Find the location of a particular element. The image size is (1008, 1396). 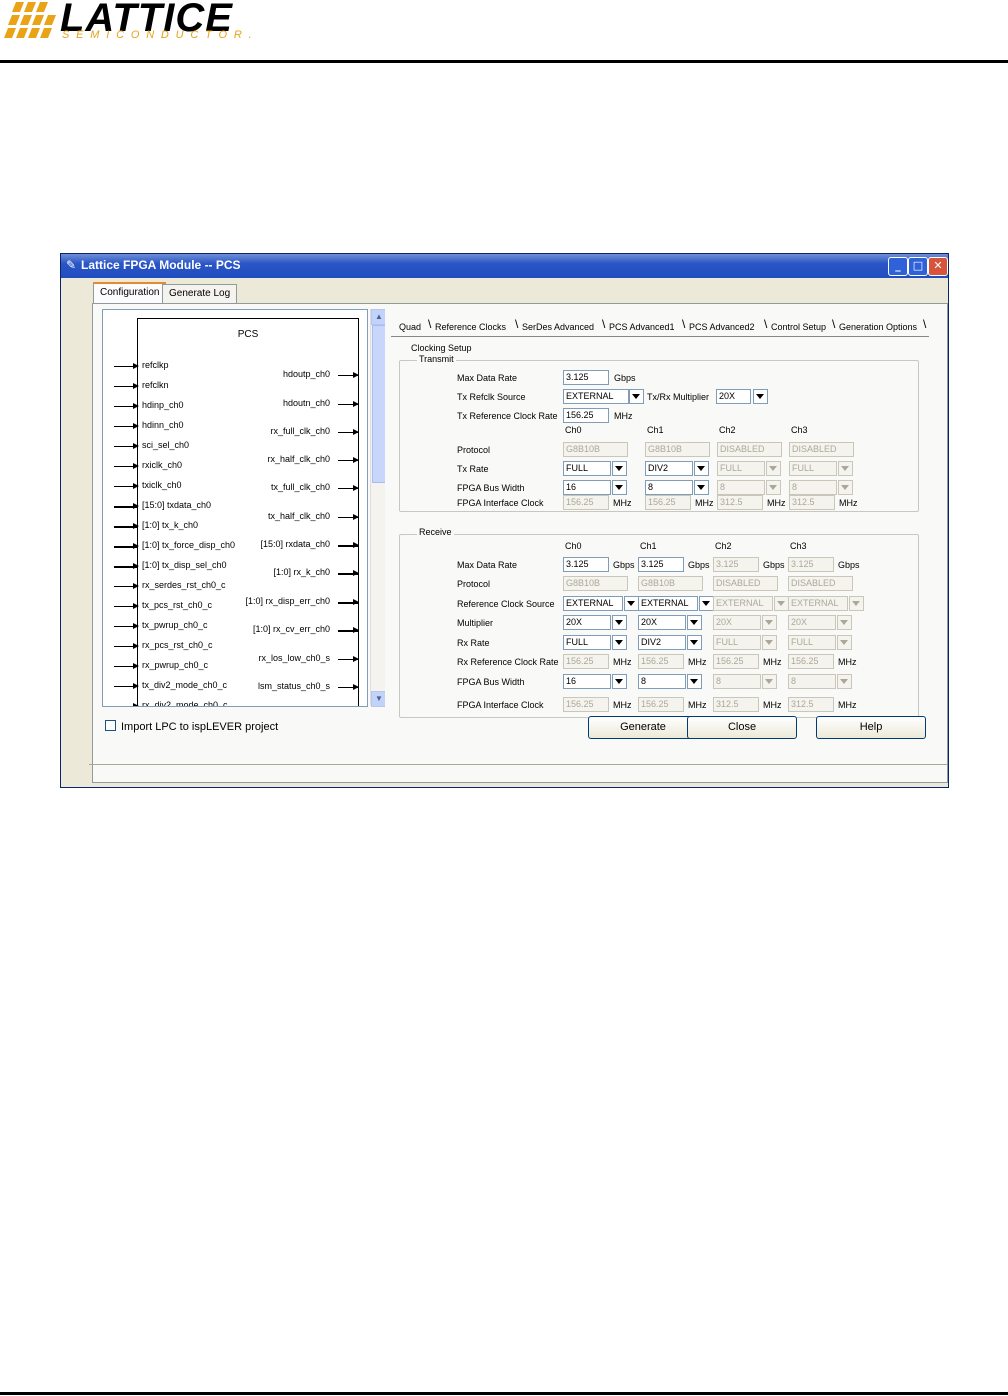

import-lpc-label: Import LPC to ispLEVER project is located at coordinates (200, 727).